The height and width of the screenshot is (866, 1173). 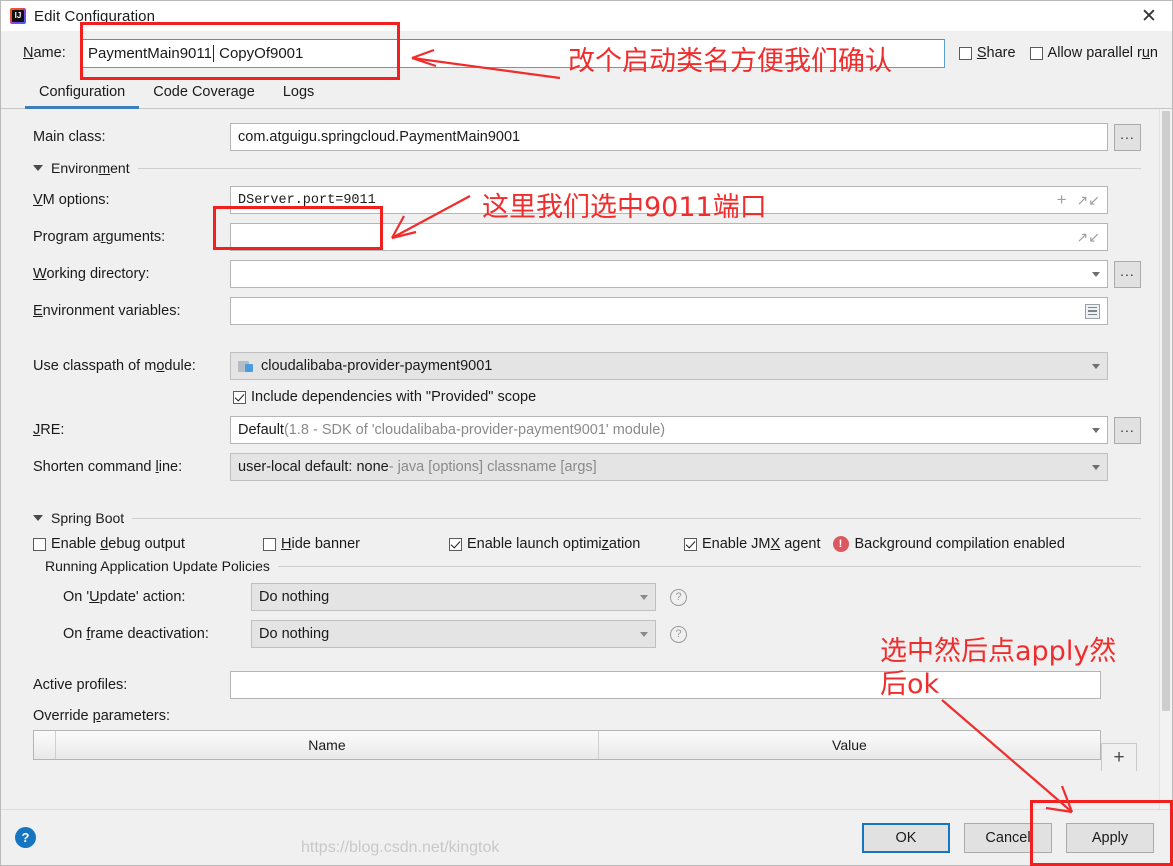 I want to click on vertical-scrollbar, so click(x=1165, y=459).